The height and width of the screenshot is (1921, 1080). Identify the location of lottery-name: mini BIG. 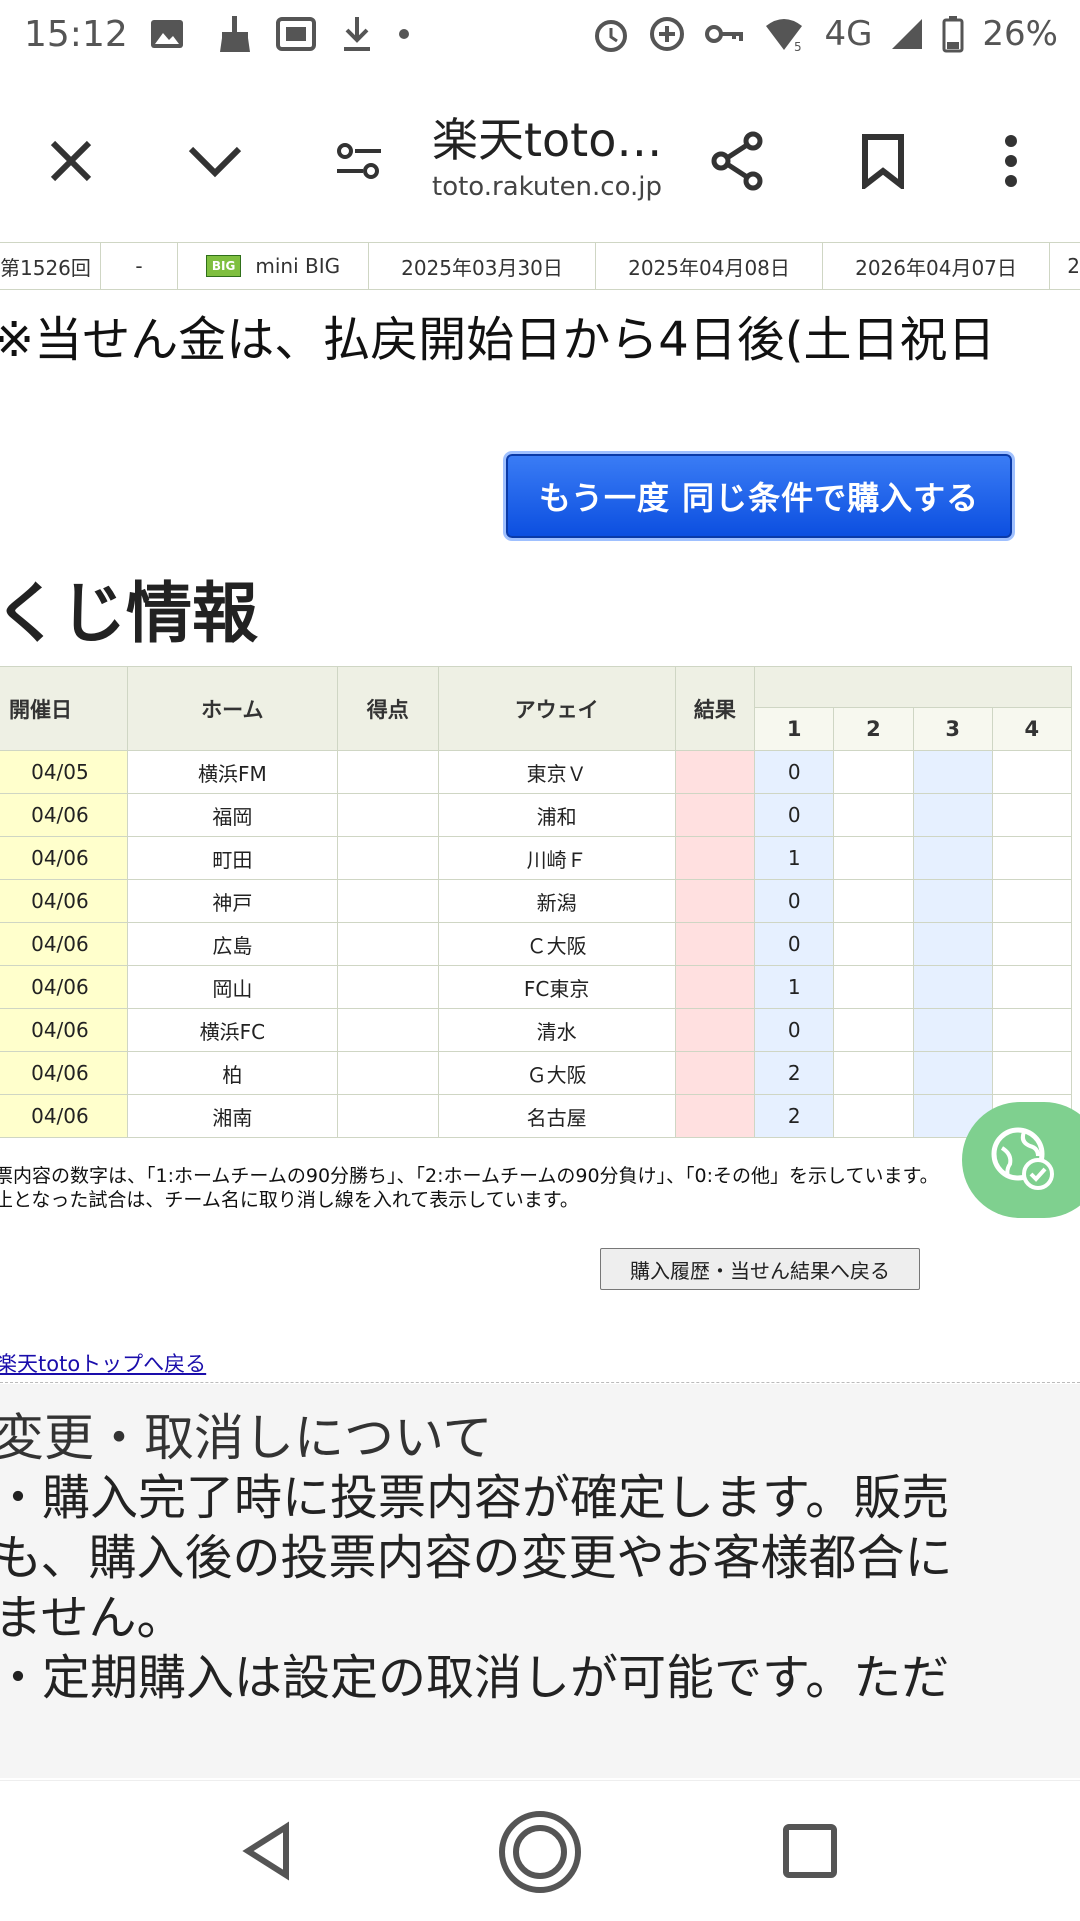
(298, 266).